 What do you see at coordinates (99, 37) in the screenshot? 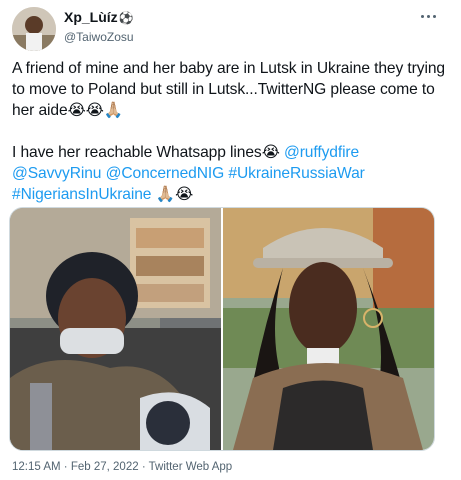
I see `author-handle: @TaiwoZosu` at bounding box center [99, 37].